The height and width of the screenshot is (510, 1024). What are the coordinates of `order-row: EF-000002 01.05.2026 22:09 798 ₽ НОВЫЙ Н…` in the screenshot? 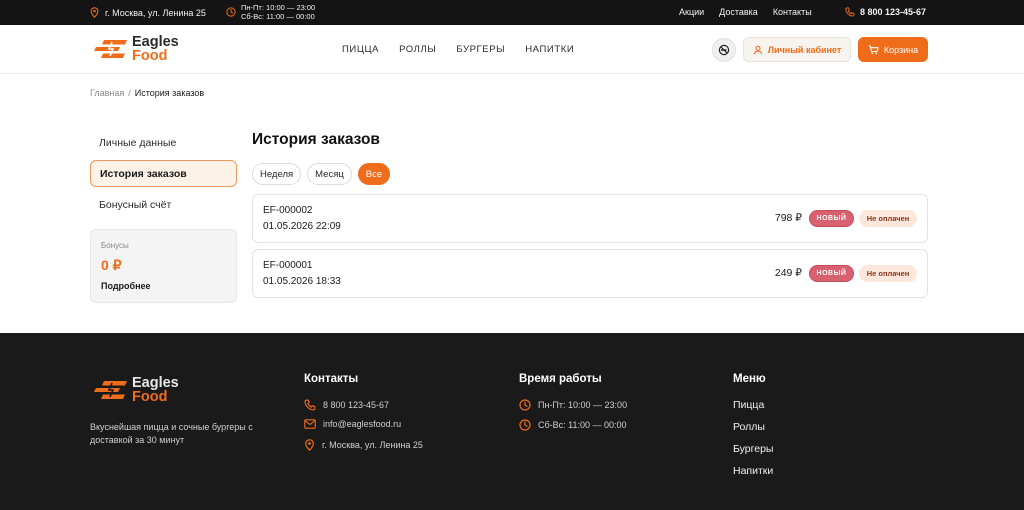 It's located at (590, 218).